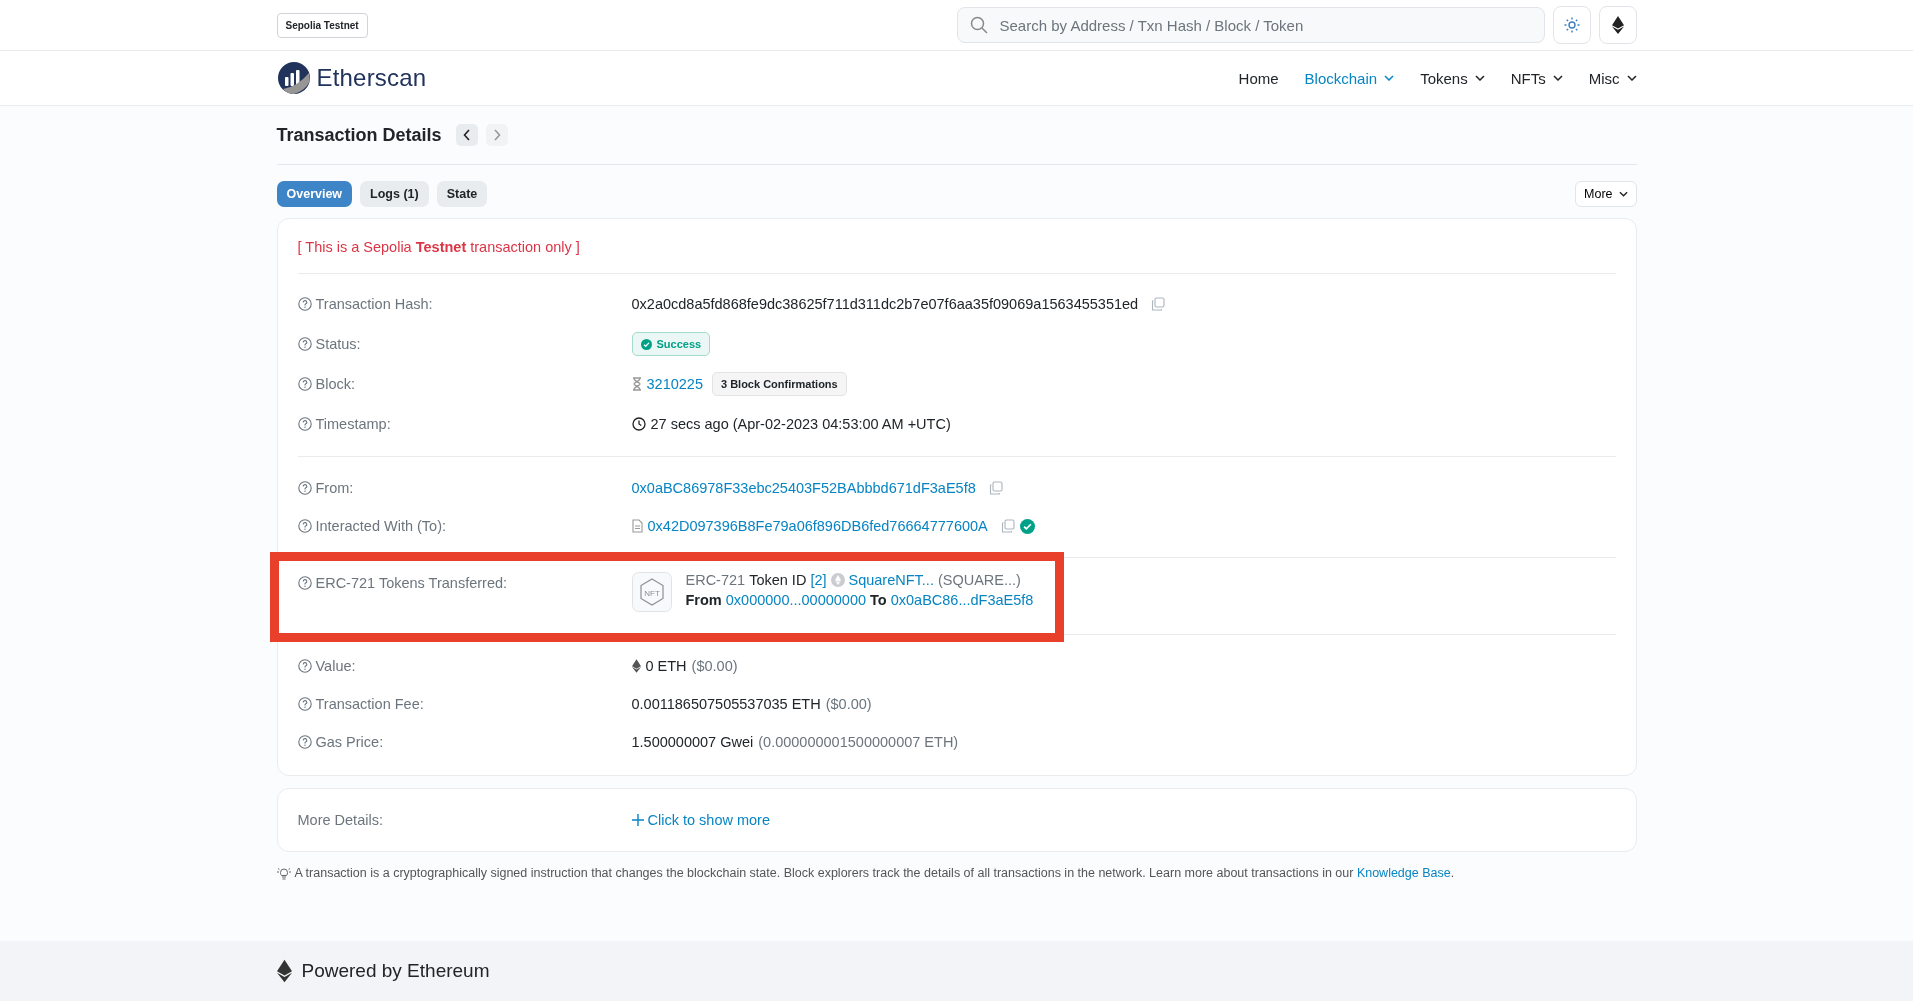  Describe the element at coordinates (462, 194) in the screenshot. I see `tab: State` at that location.